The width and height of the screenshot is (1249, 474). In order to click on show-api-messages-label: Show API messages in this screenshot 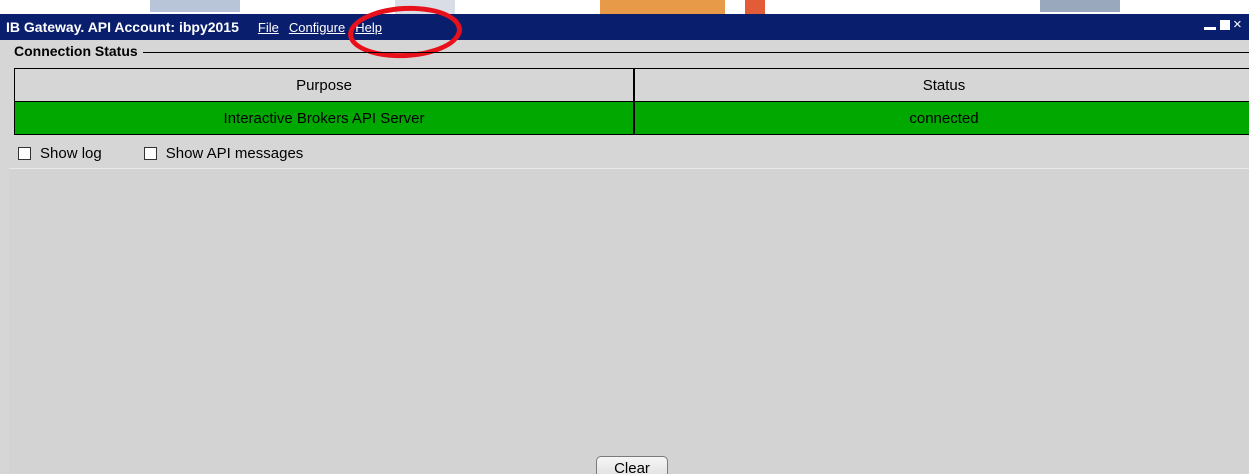, I will do `click(234, 153)`.